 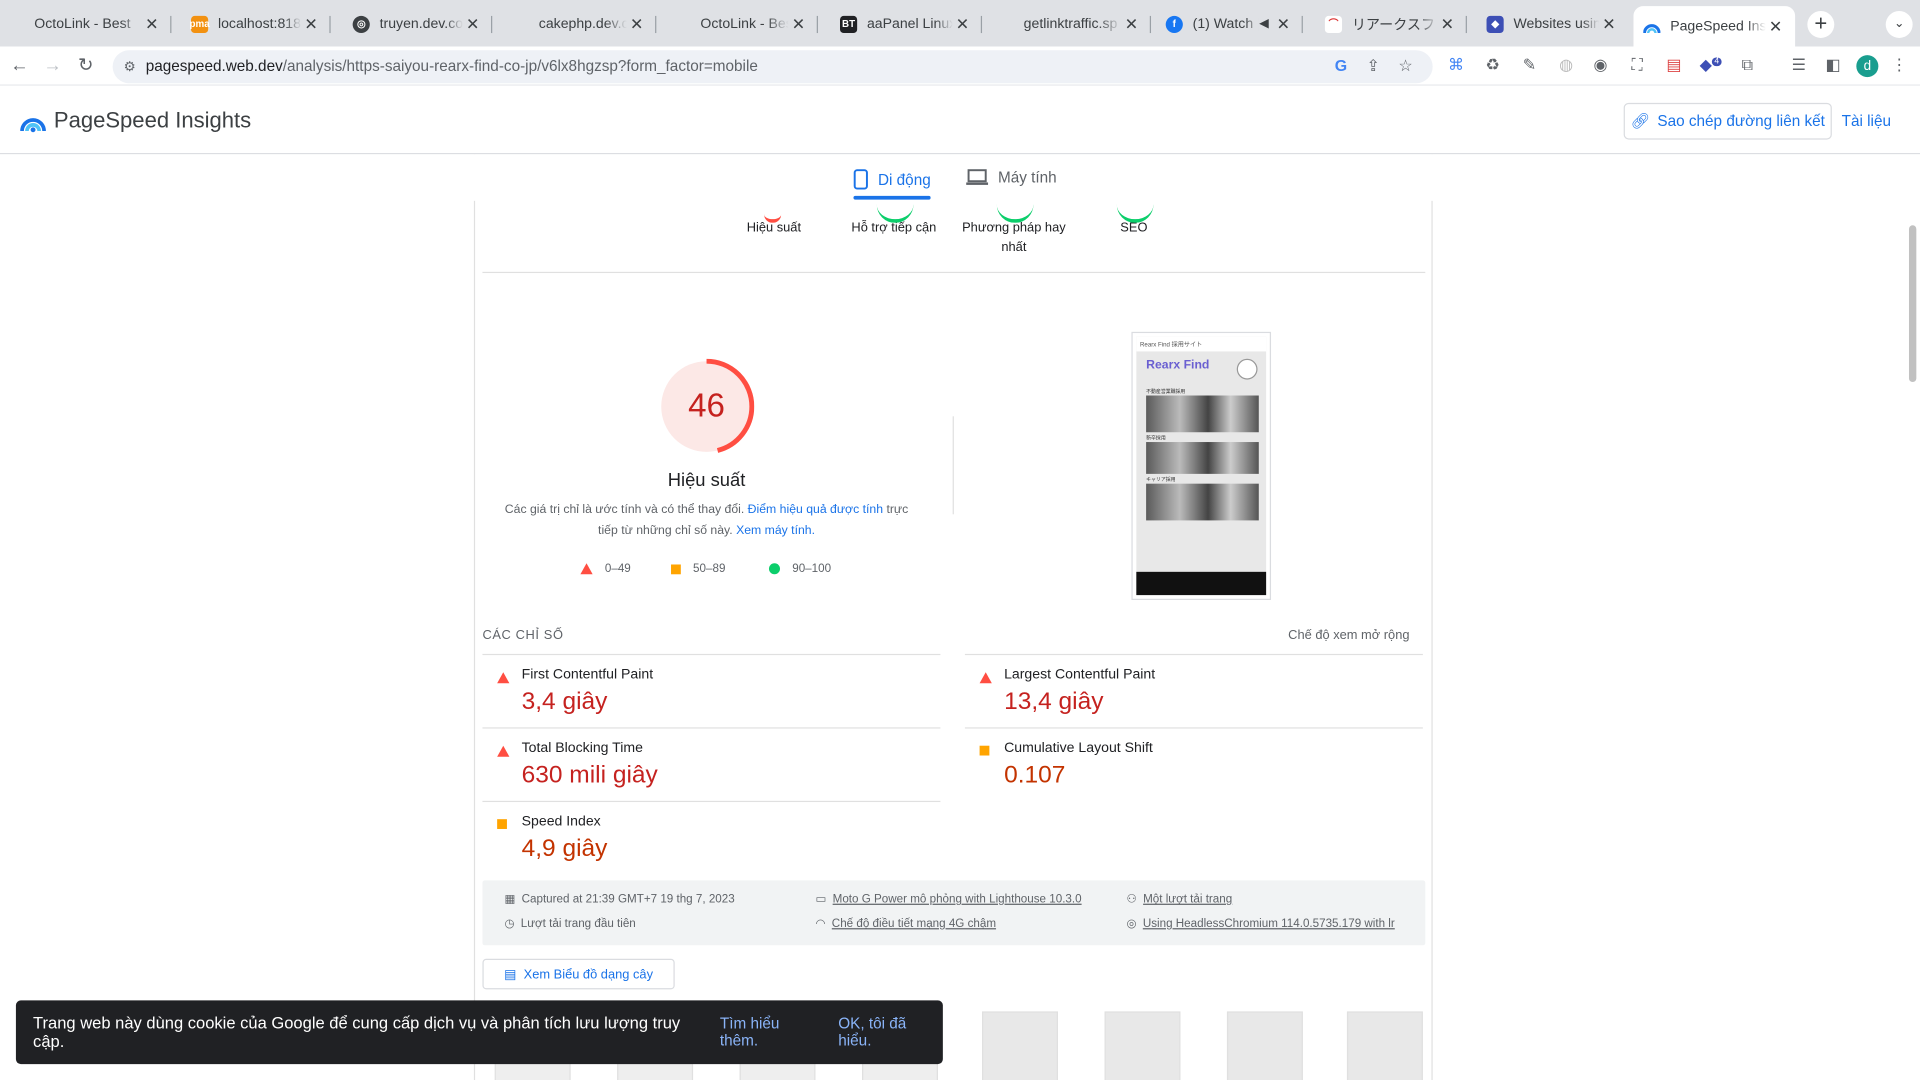 I want to click on site-info-icon: ⚙, so click(x=130, y=67).